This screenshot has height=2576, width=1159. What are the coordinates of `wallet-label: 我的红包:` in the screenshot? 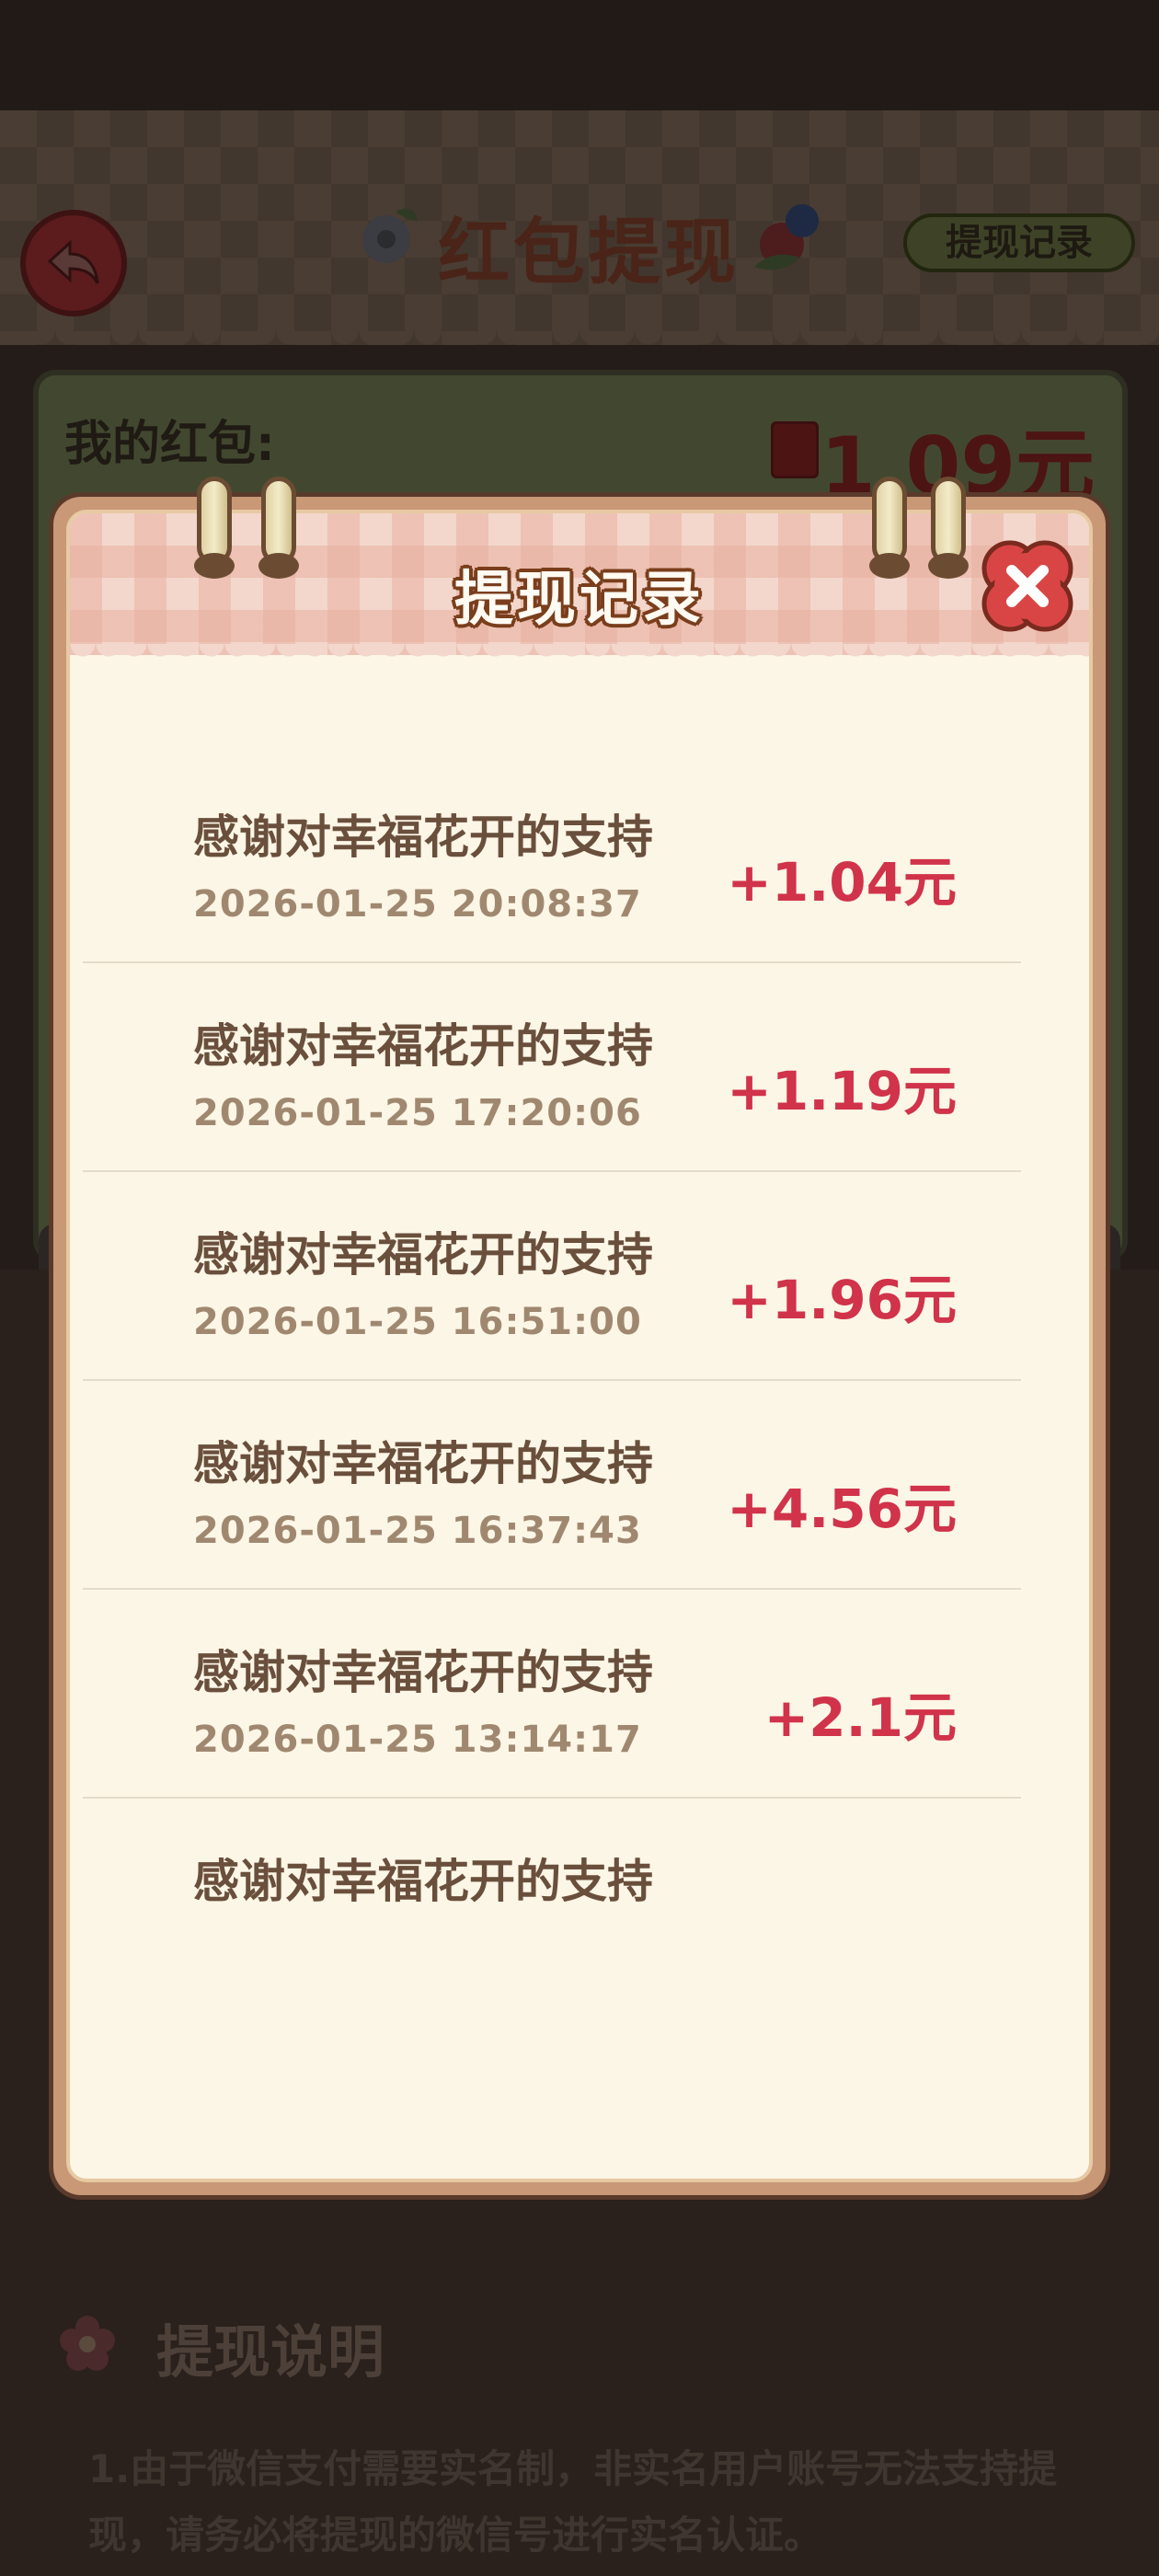 It's located at (169, 444).